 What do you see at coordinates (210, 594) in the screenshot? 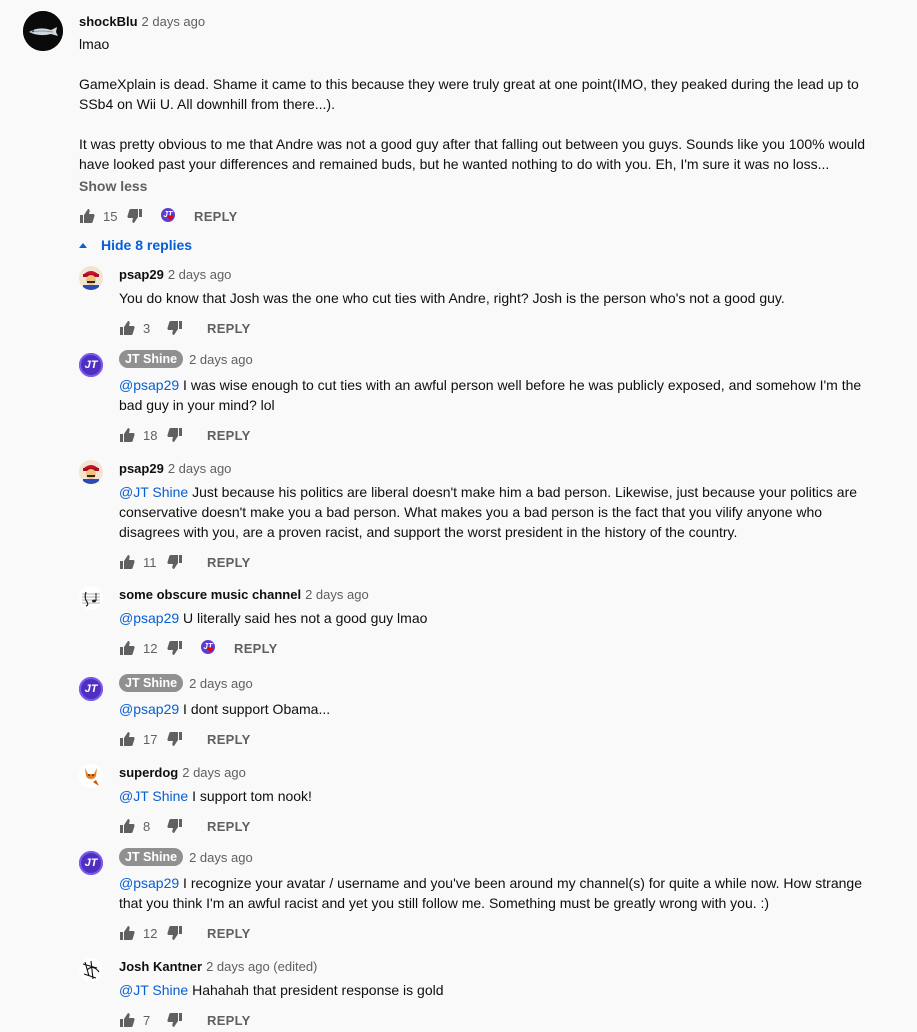
I see `reply-author: some obscure music channel` at bounding box center [210, 594].